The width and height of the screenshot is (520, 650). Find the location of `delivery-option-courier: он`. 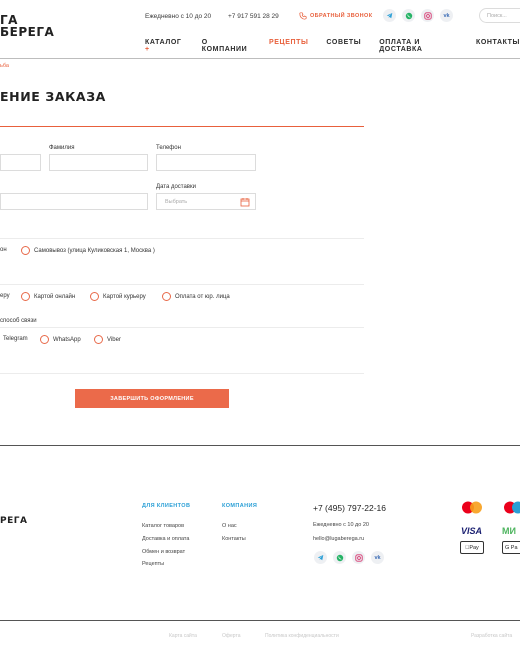

delivery-option-courier: он is located at coordinates (3, 250).